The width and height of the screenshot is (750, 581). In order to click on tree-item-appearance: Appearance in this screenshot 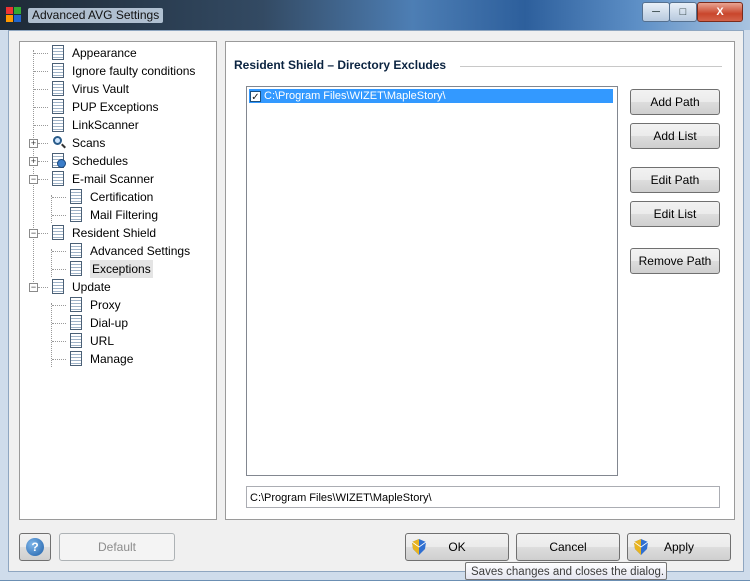, I will do `click(83, 53)`.